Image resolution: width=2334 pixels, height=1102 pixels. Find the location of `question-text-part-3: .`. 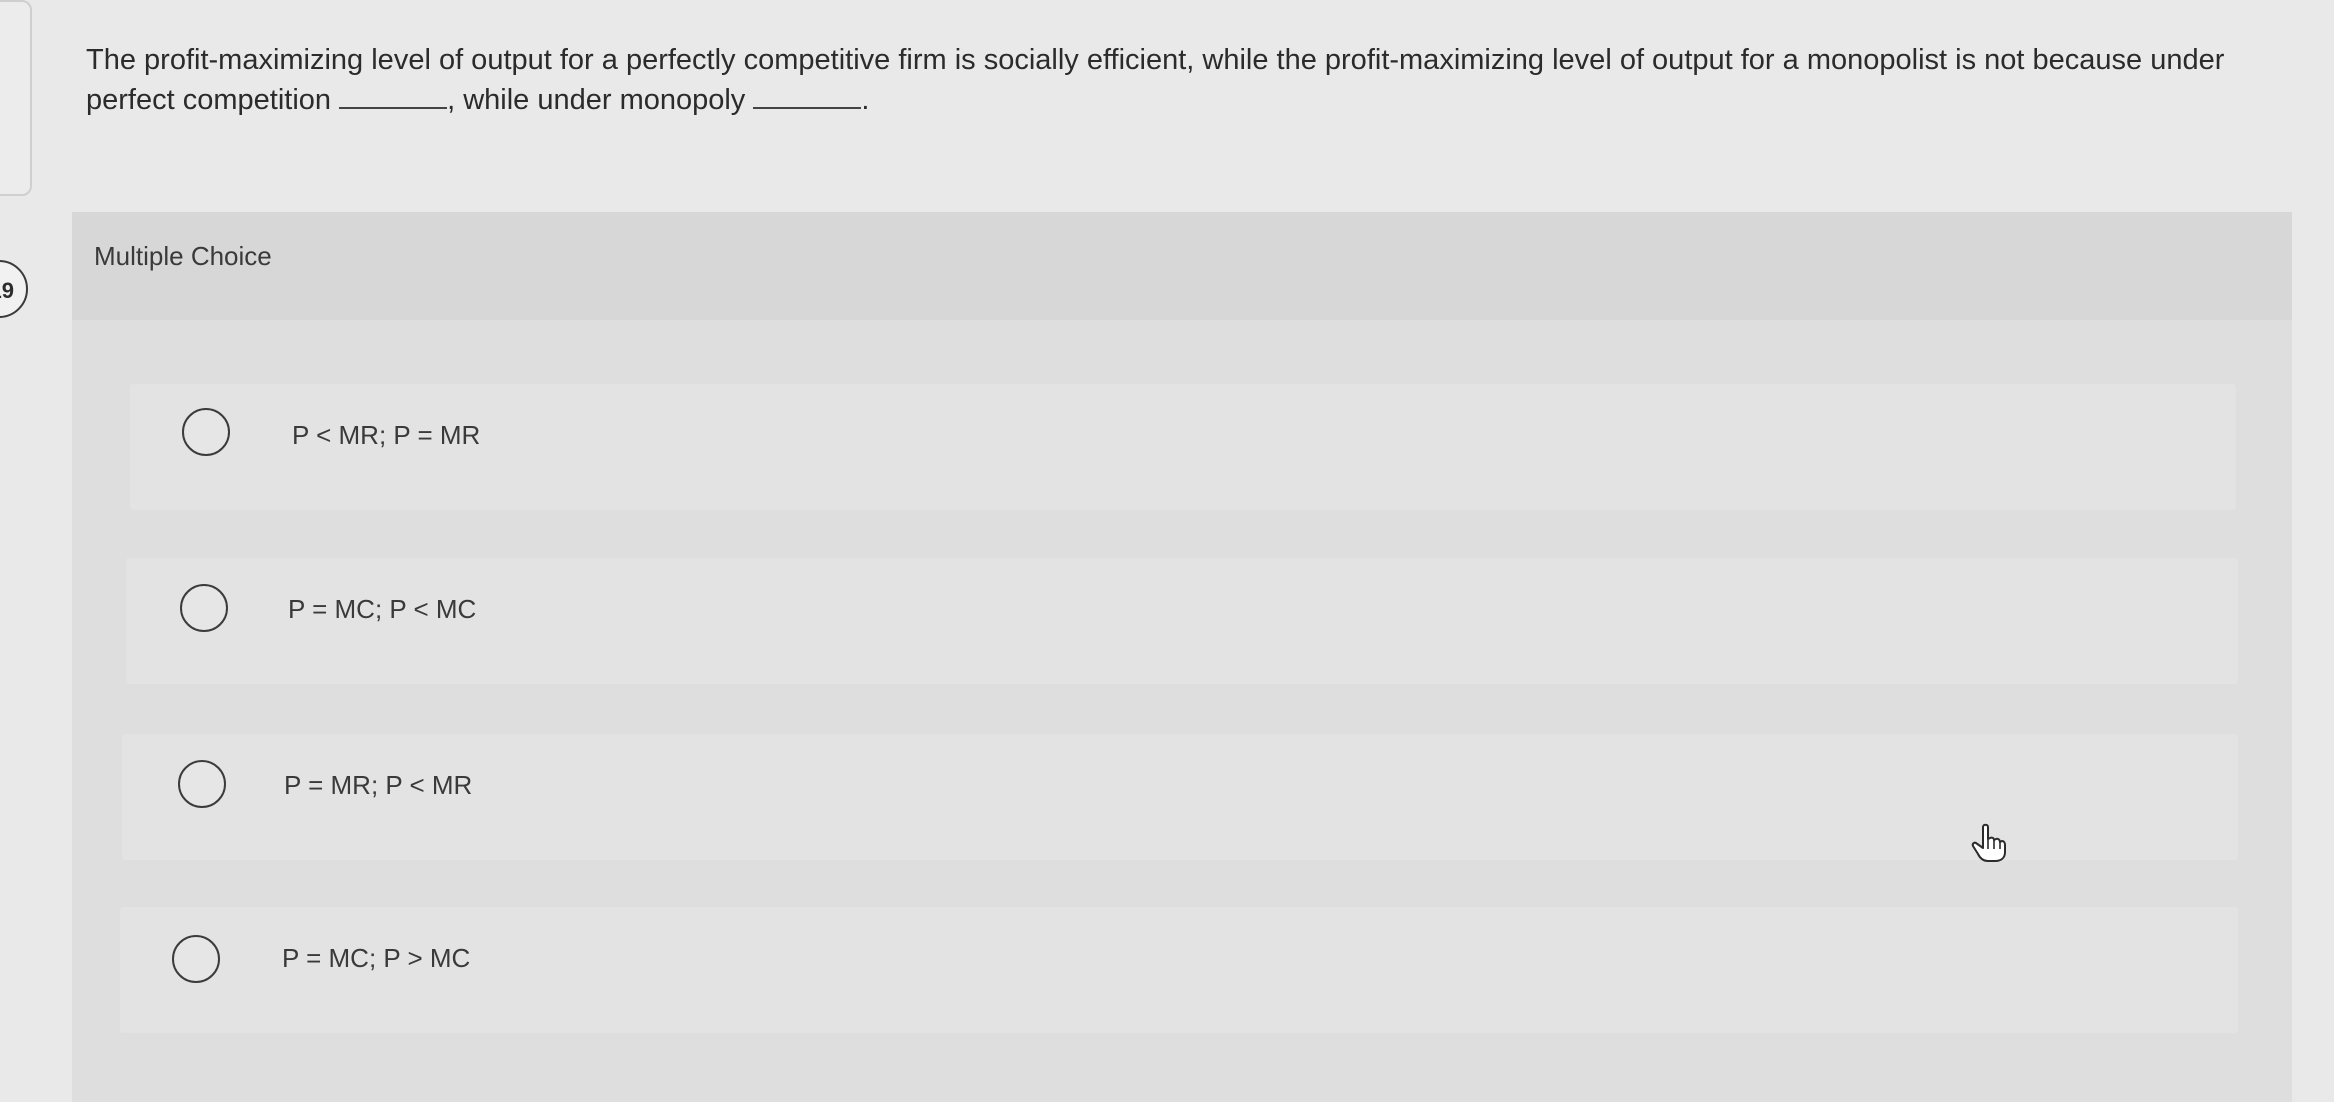

question-text-part-3: . is located at coordinates (865, 100).